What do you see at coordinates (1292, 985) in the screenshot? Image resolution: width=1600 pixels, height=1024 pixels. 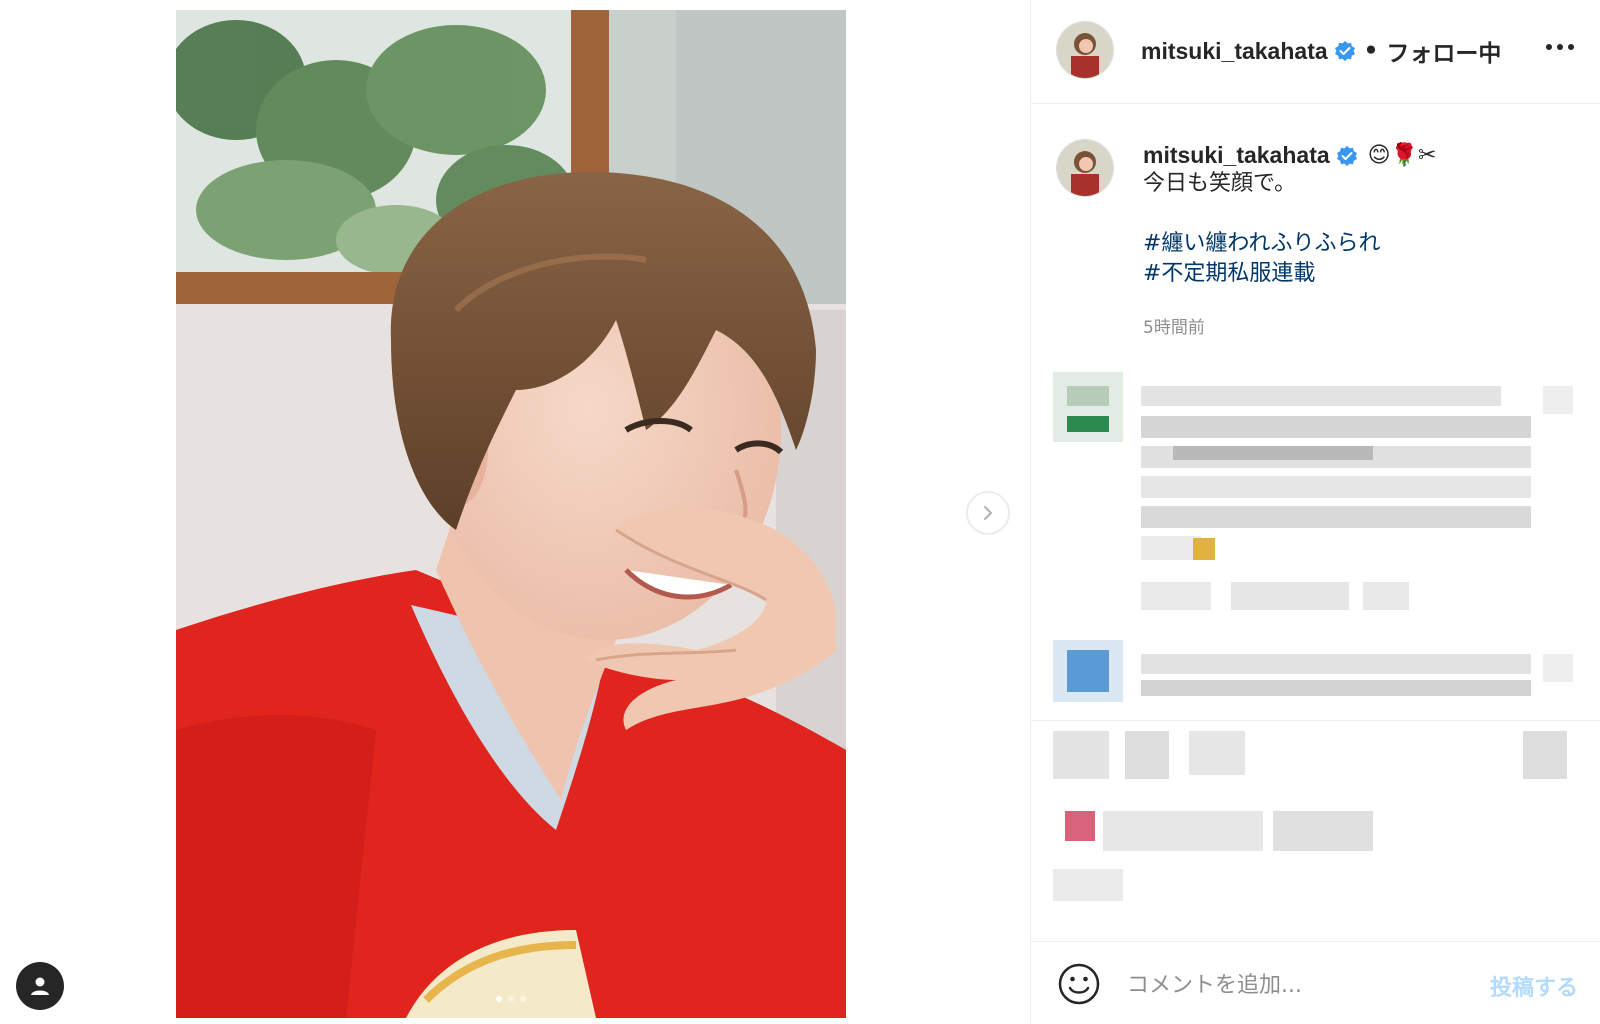 I see `comment-input` at bounding box center [1292, 985].